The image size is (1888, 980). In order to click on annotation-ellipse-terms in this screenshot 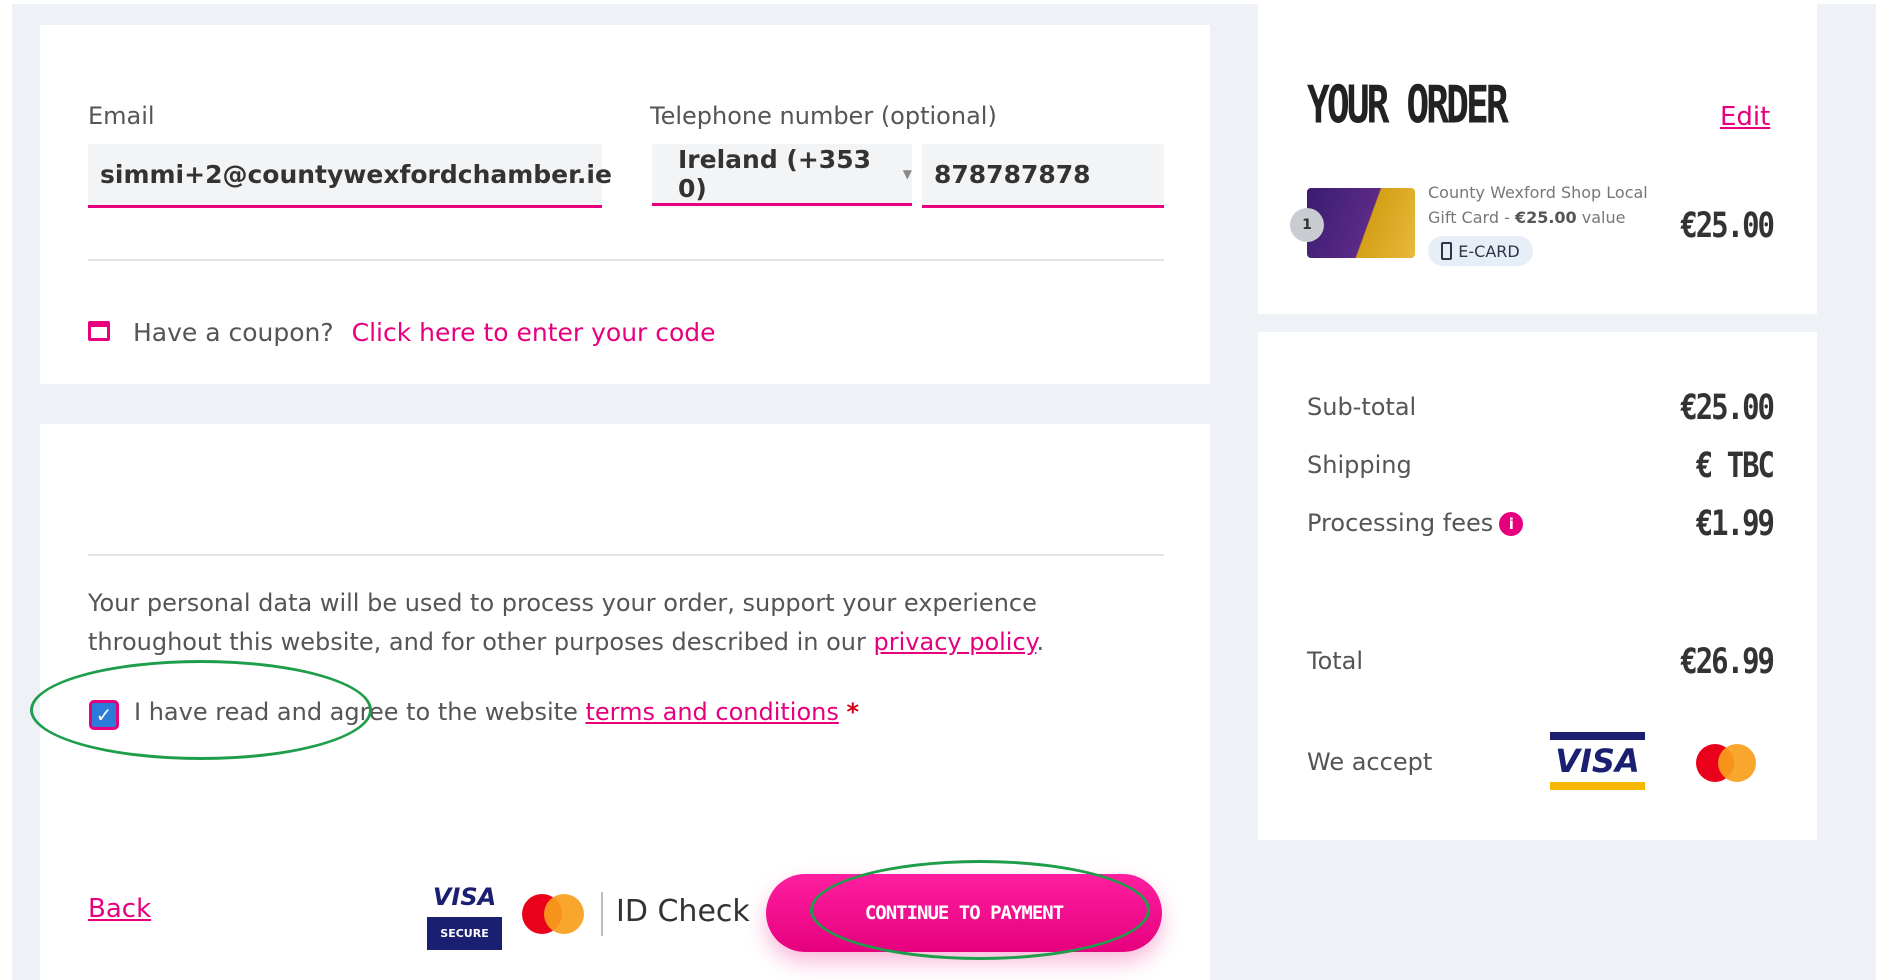, I will do `click(201, 710)`.